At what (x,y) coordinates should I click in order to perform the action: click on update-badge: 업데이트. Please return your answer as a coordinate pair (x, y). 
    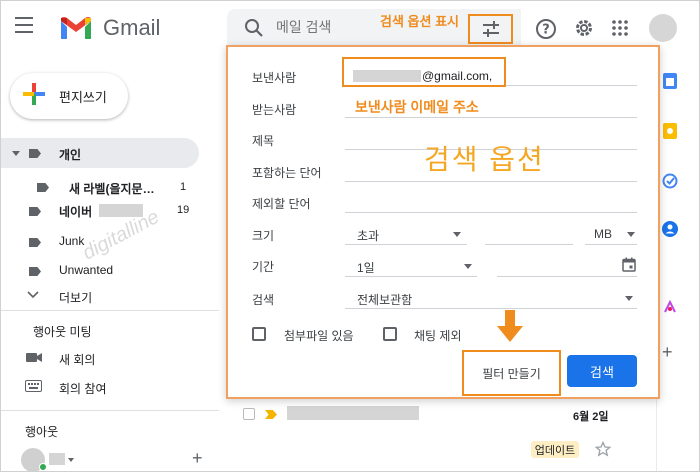
    Looking at the image, I should click on (555, 449).